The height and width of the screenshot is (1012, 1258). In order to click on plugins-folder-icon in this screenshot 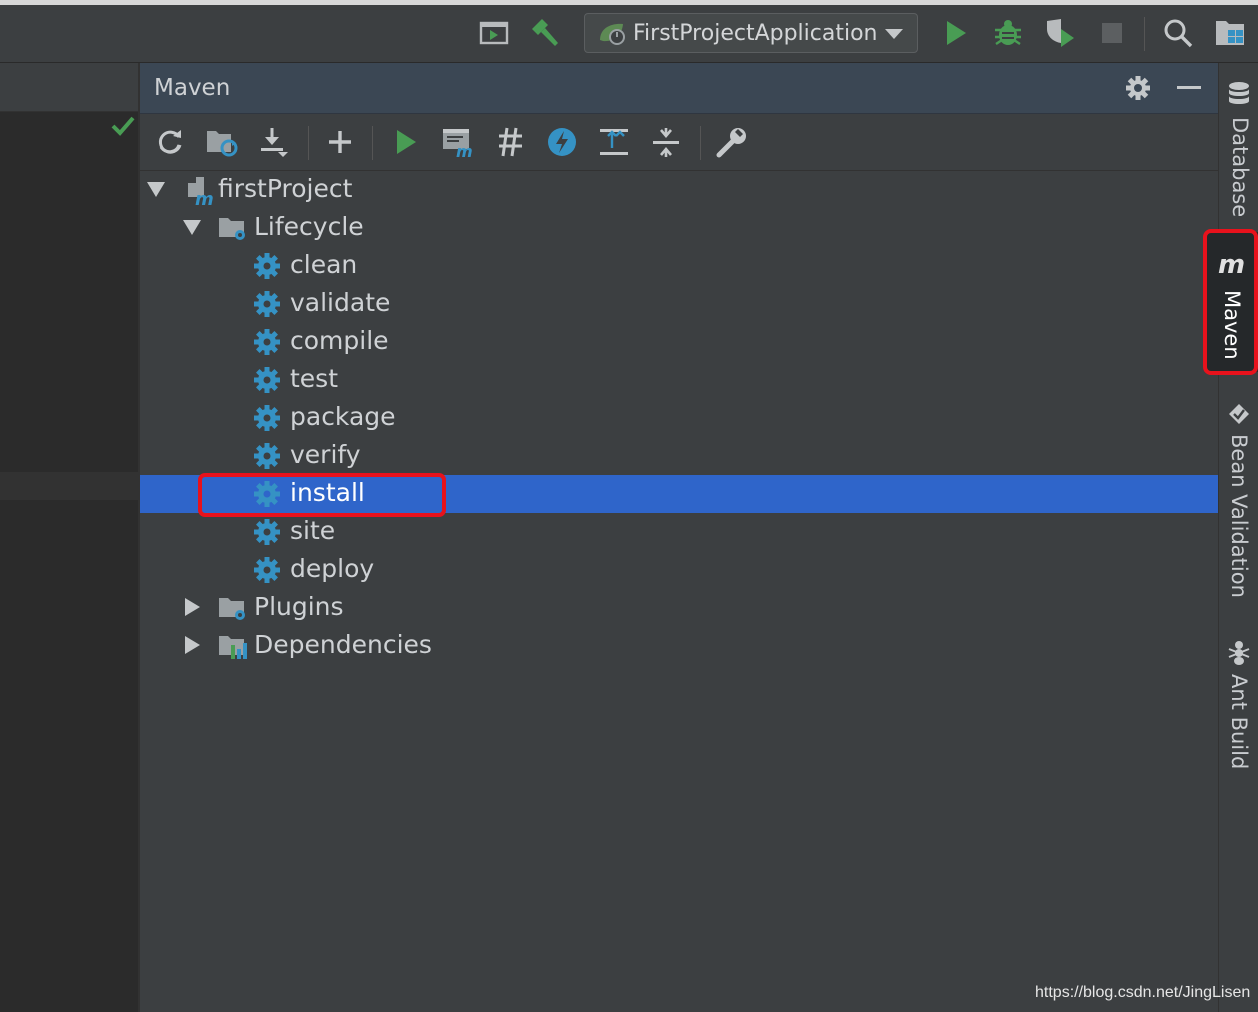, I will do `click(232, 609)`.